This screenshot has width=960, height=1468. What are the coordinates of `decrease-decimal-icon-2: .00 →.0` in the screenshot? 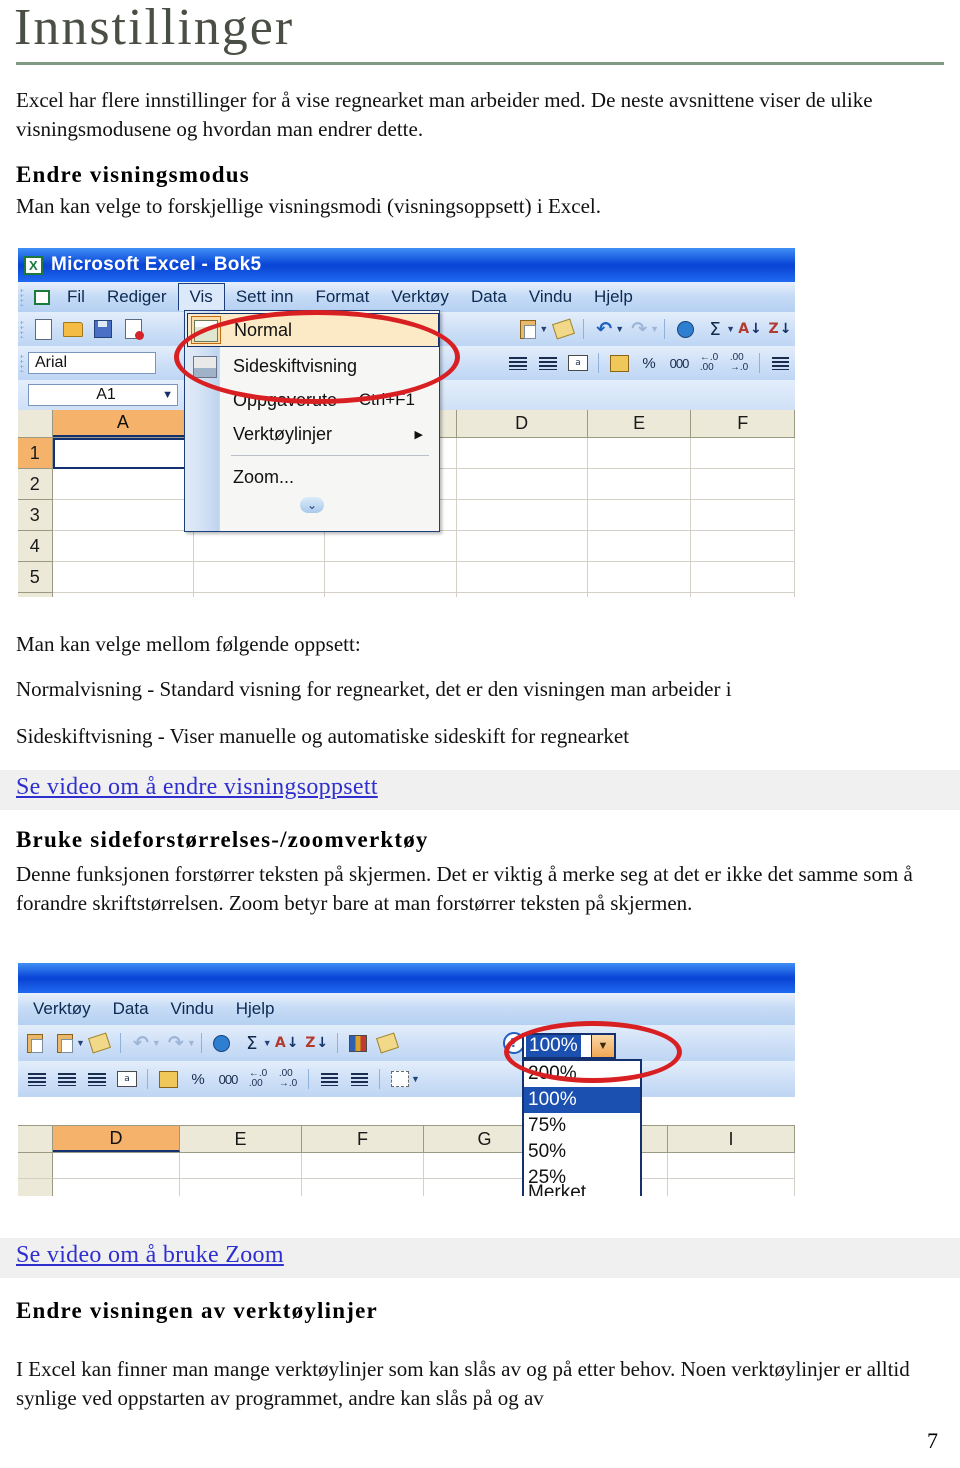 It's located at (288, 1079).